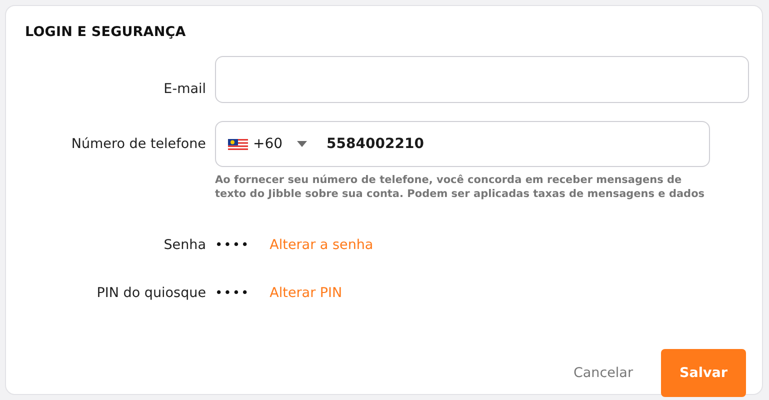 Image resolution: width=769 pixels, height=400 pixels. What do you see at coordinates (306, 293) in the screenshot?
I see `change-link: Alterar PIN` at bounding box center [306, 293].